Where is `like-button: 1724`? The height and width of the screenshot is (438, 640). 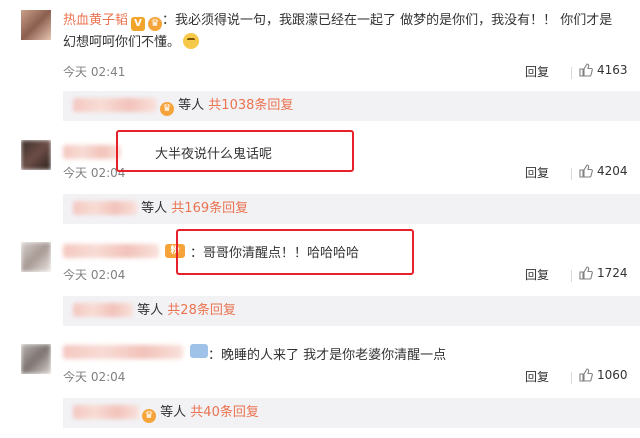
like-button: 1724 is located at coordinates (603, 273).